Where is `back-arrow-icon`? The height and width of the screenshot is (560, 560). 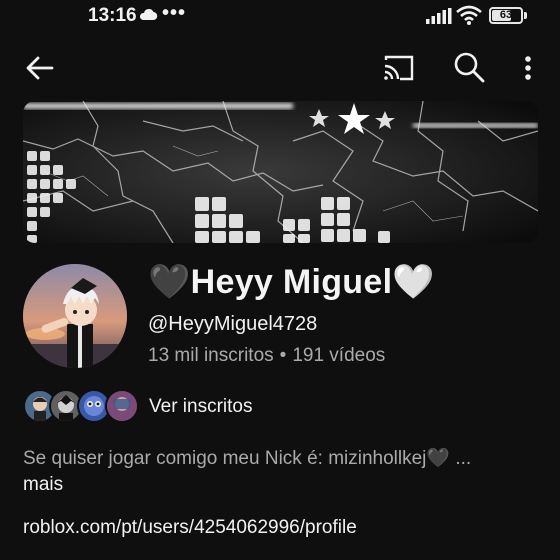 back-arrow-icon is located at coordinates (40, 68).